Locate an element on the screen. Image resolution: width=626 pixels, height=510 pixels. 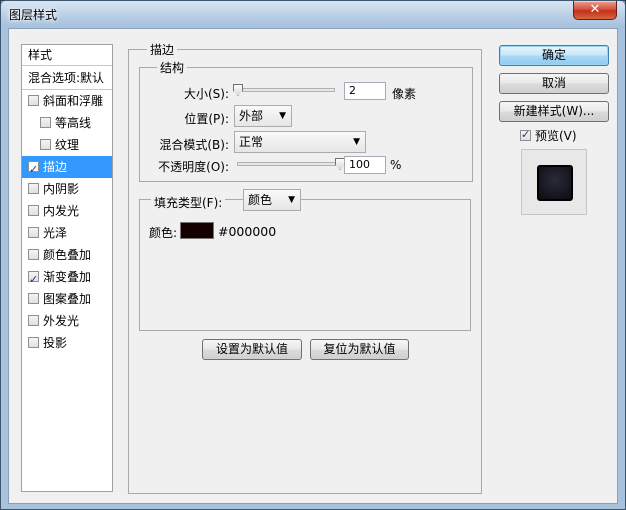
fill-type-value: 颜色 is located at coordinates (260, 200).